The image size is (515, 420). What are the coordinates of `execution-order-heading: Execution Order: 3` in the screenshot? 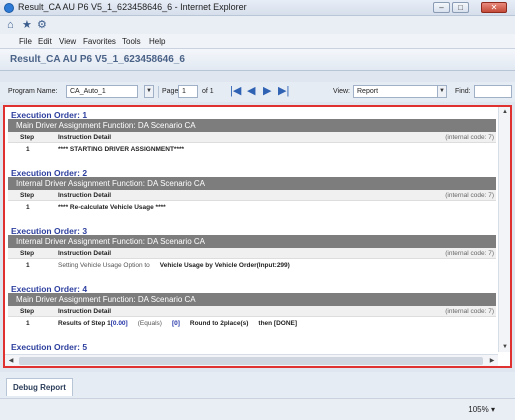 It's located at (49, 231).